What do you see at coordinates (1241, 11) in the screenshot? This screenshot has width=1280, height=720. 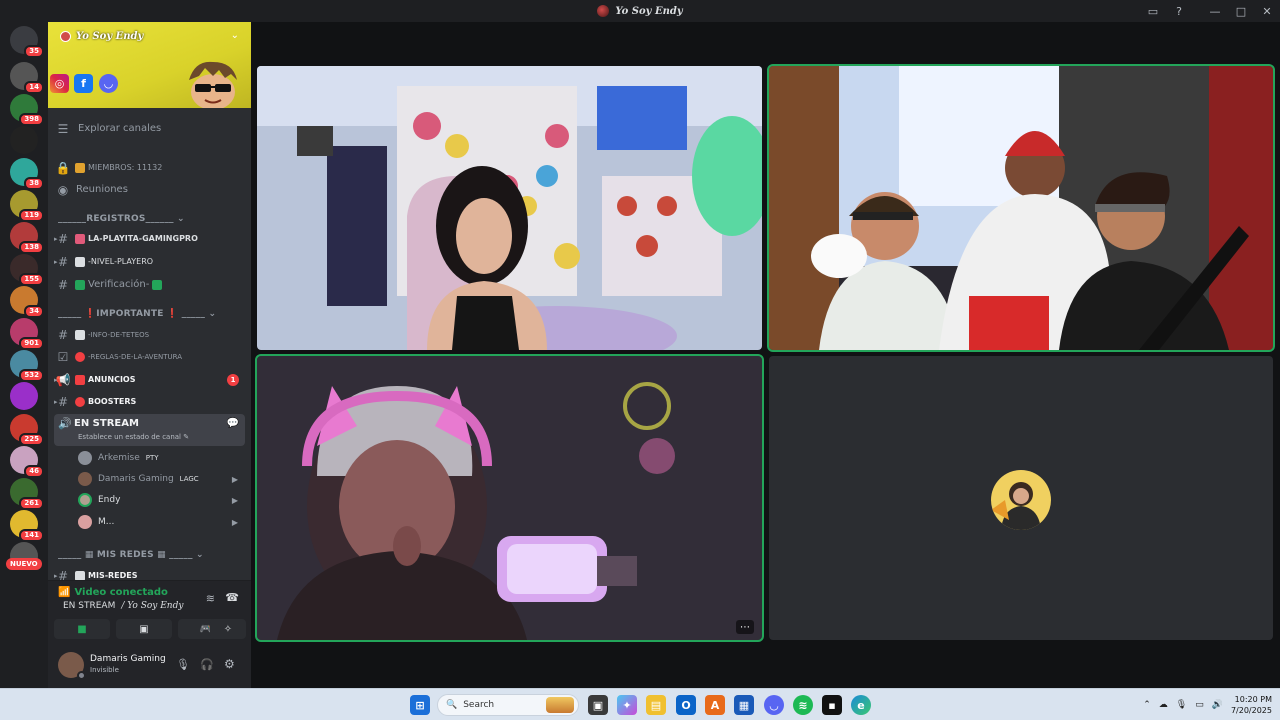 I see `maximize-button: □` at bounding box center [1241, 11].